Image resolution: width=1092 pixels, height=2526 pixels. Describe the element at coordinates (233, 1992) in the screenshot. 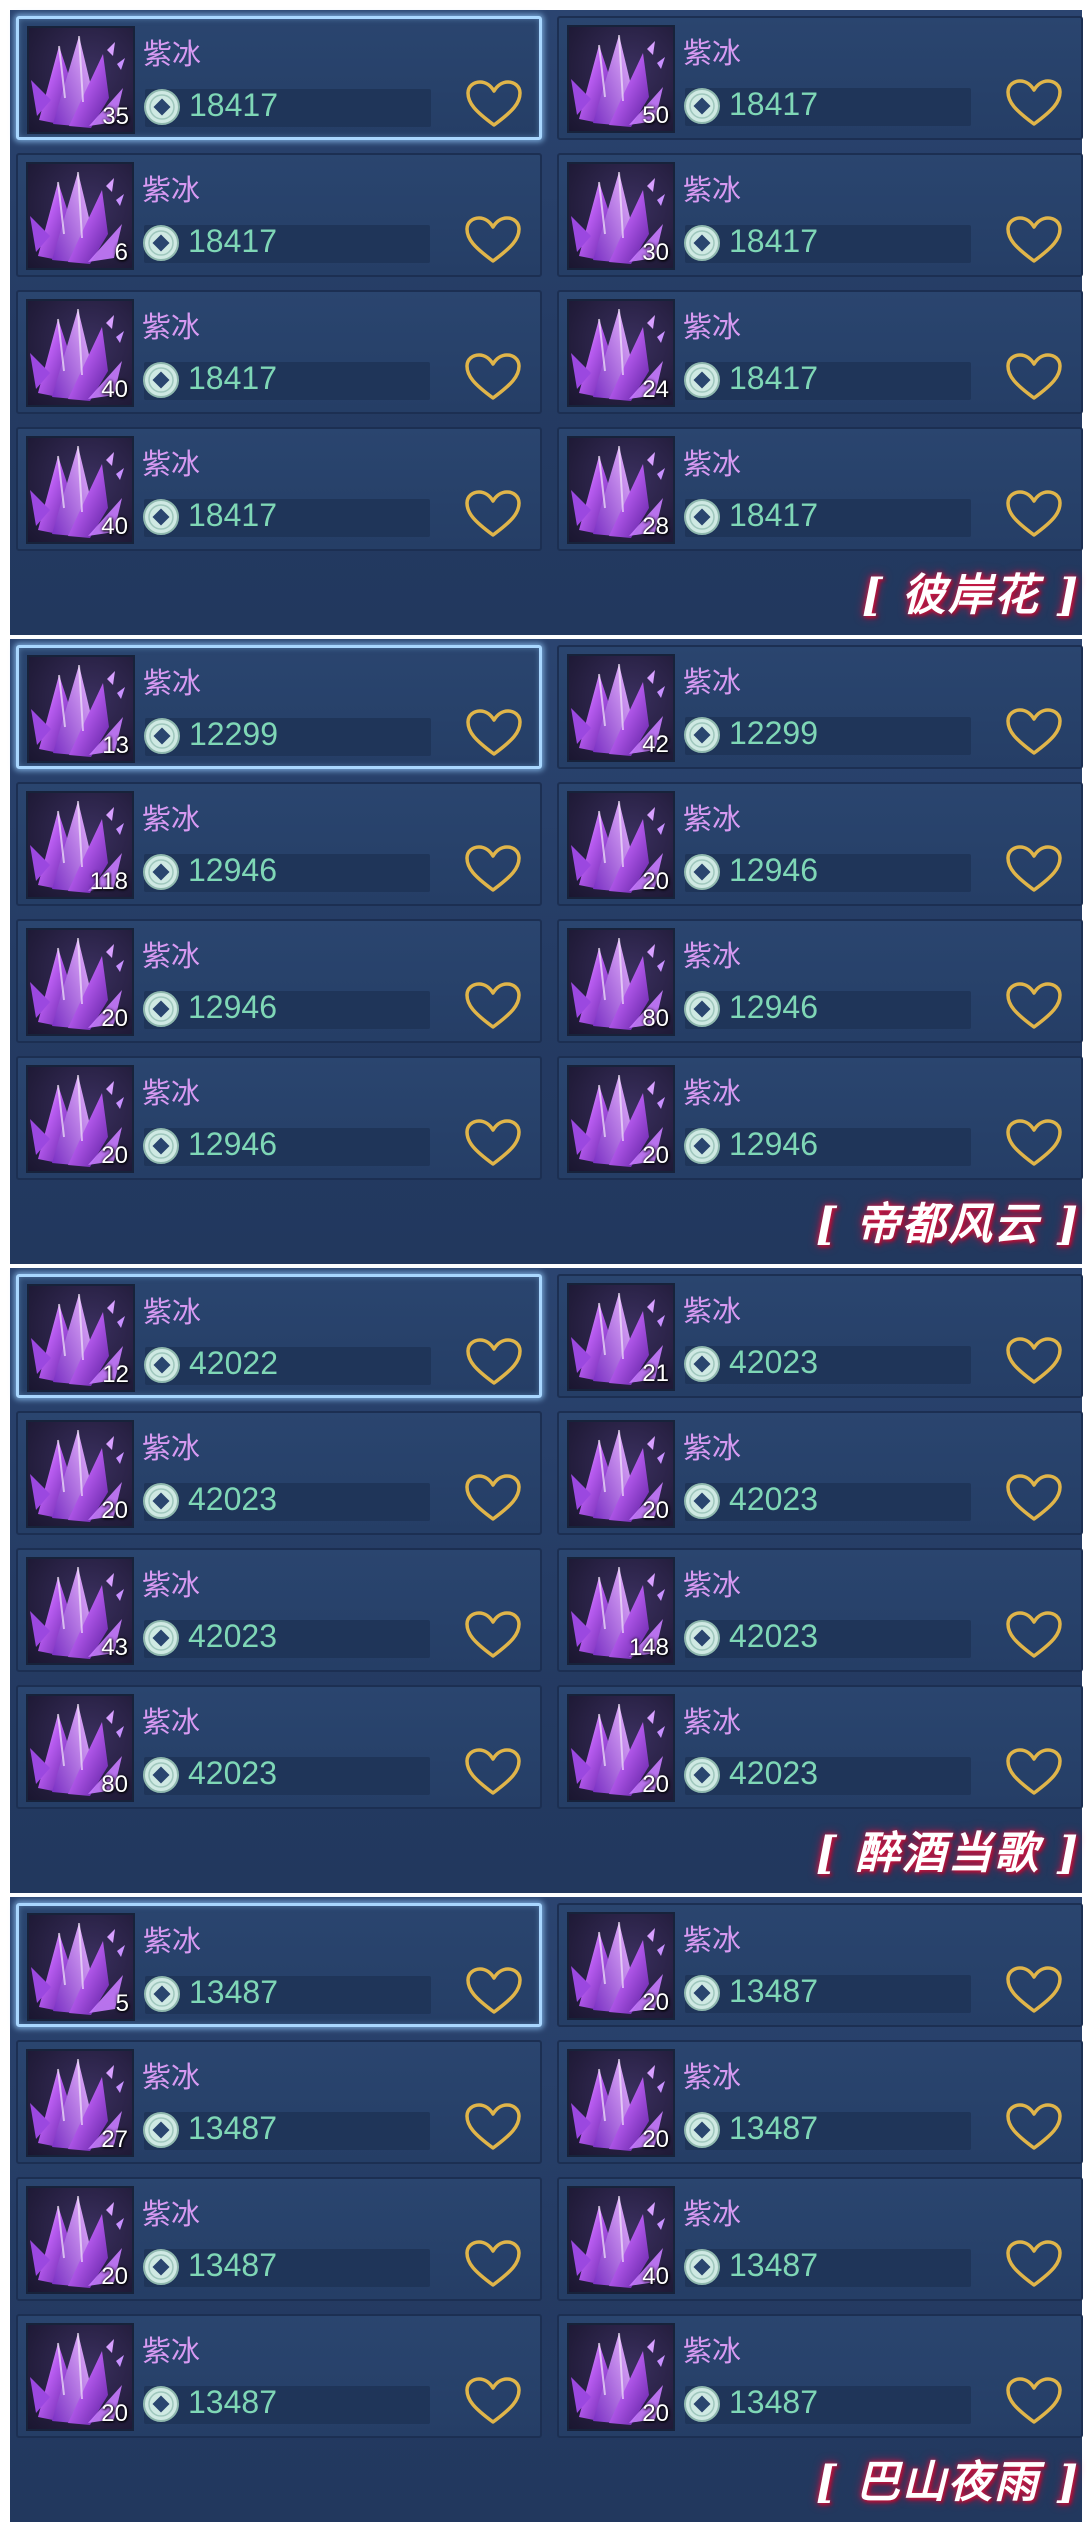

I see `item-price: 13487` at that location.